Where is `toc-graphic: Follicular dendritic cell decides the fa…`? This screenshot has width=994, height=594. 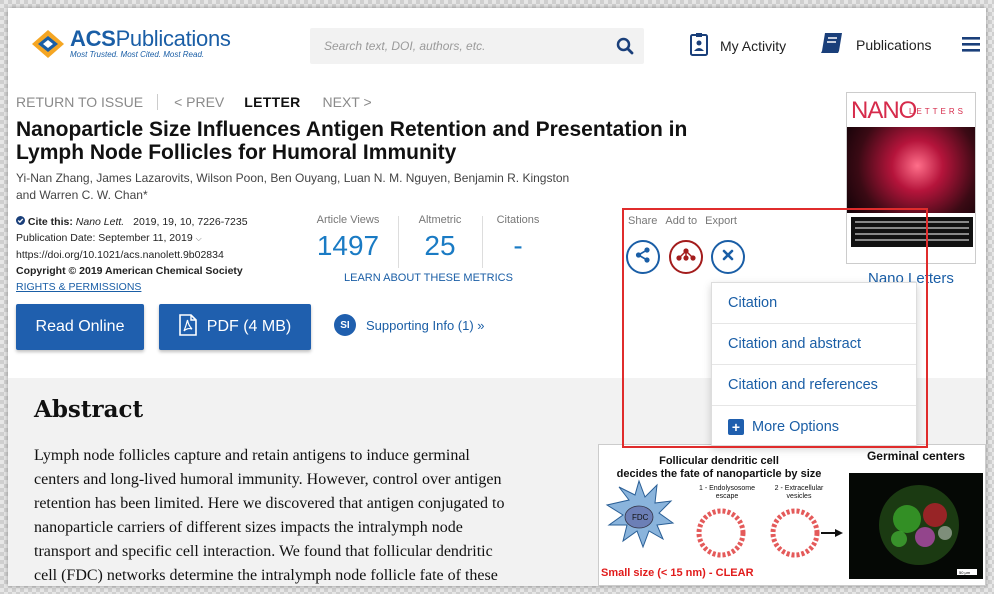
toc-graphic: Follicular dendritic cell decides the fa… is located at coordinates (792, 515).